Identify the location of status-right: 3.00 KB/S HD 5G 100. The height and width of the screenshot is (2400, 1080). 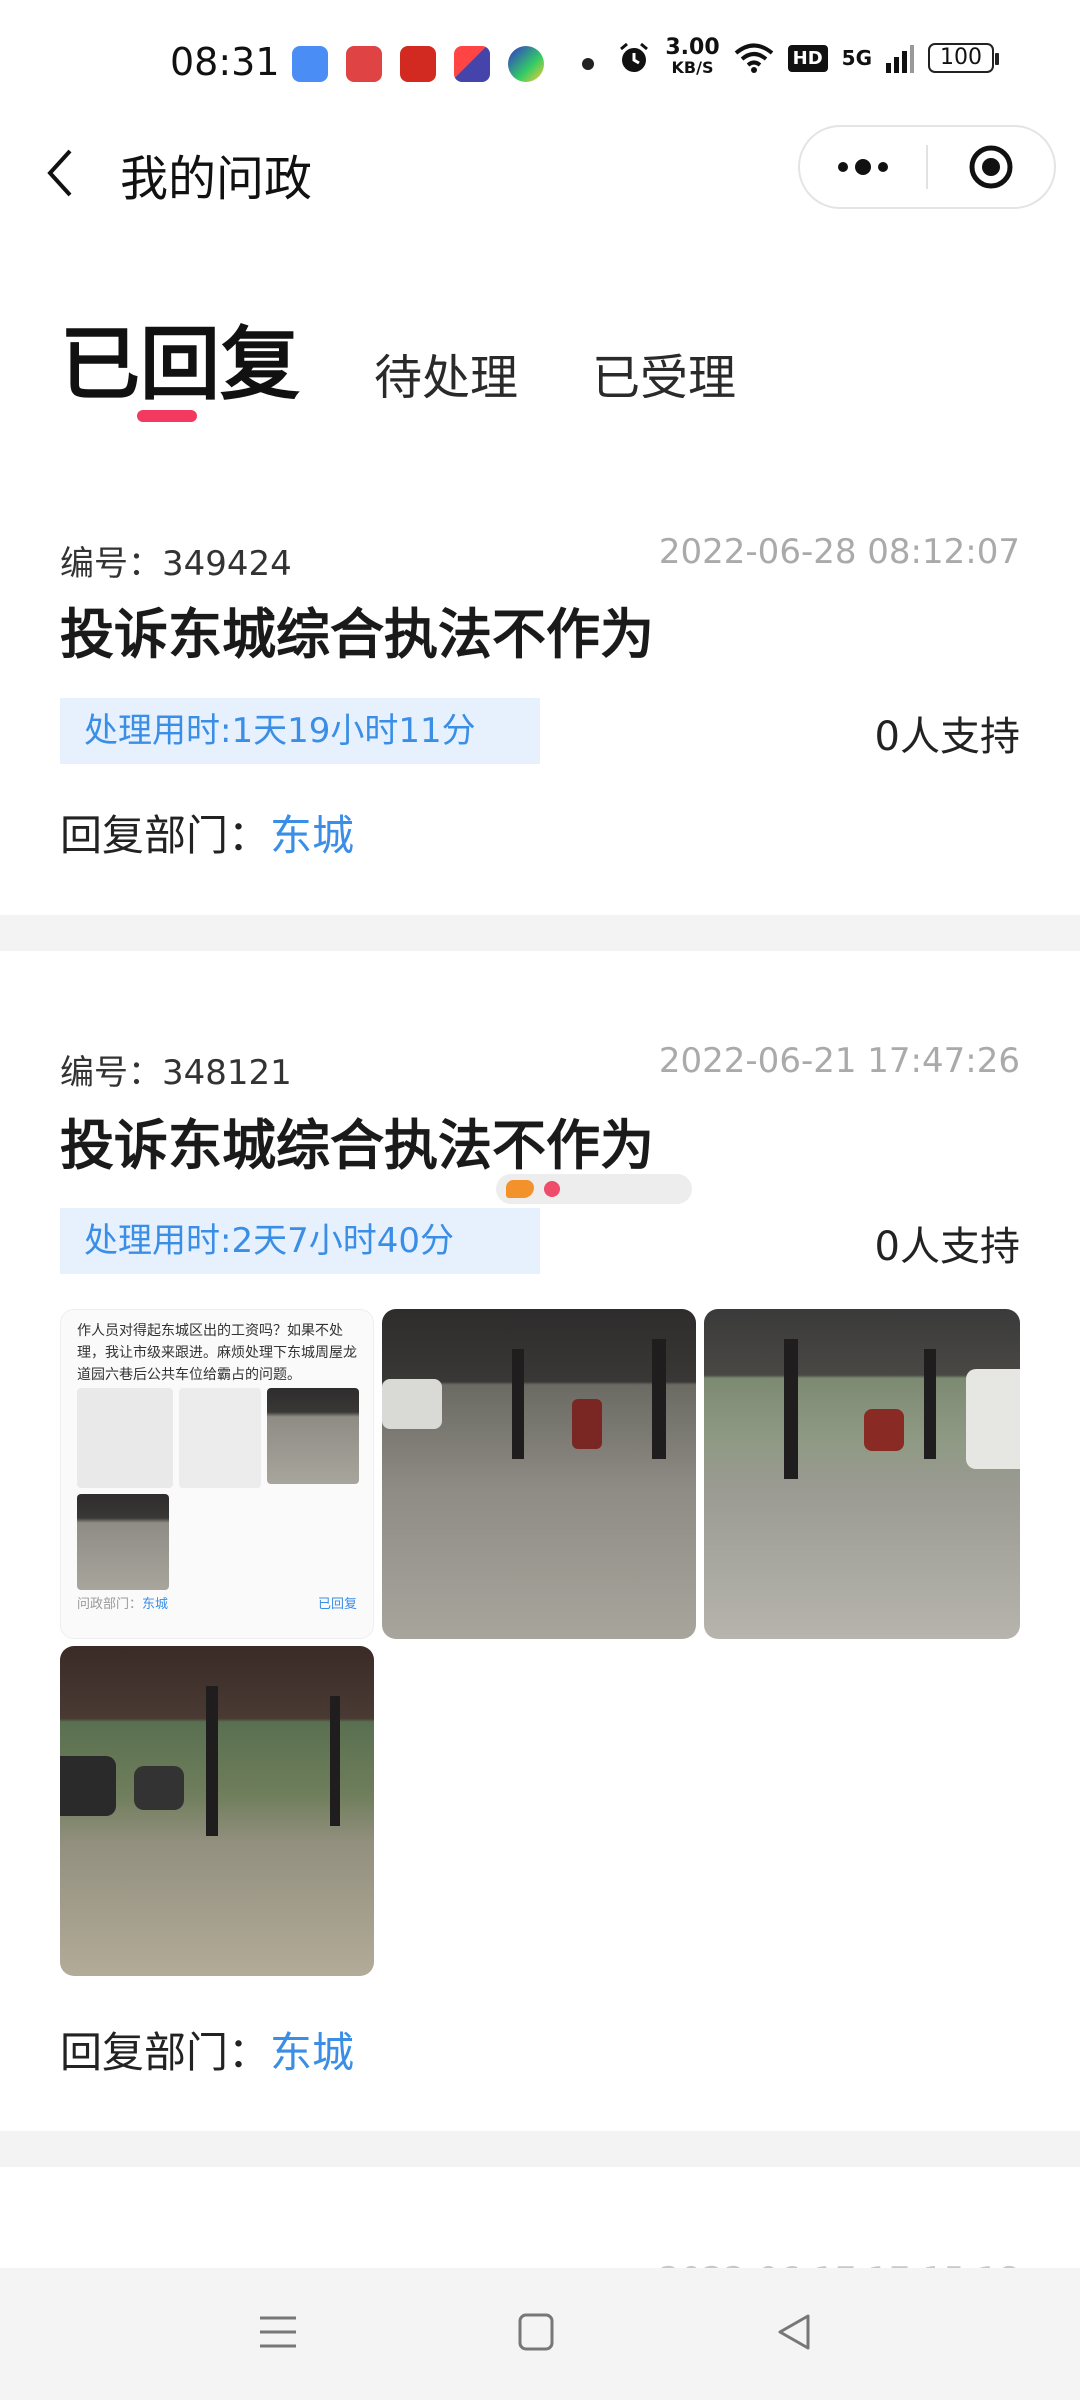
(808, 56).